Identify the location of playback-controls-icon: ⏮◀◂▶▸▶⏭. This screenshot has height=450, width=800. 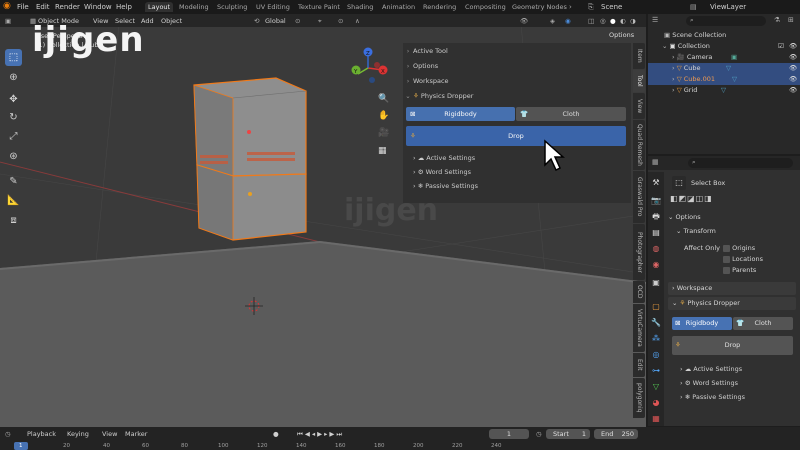
(320, 434).